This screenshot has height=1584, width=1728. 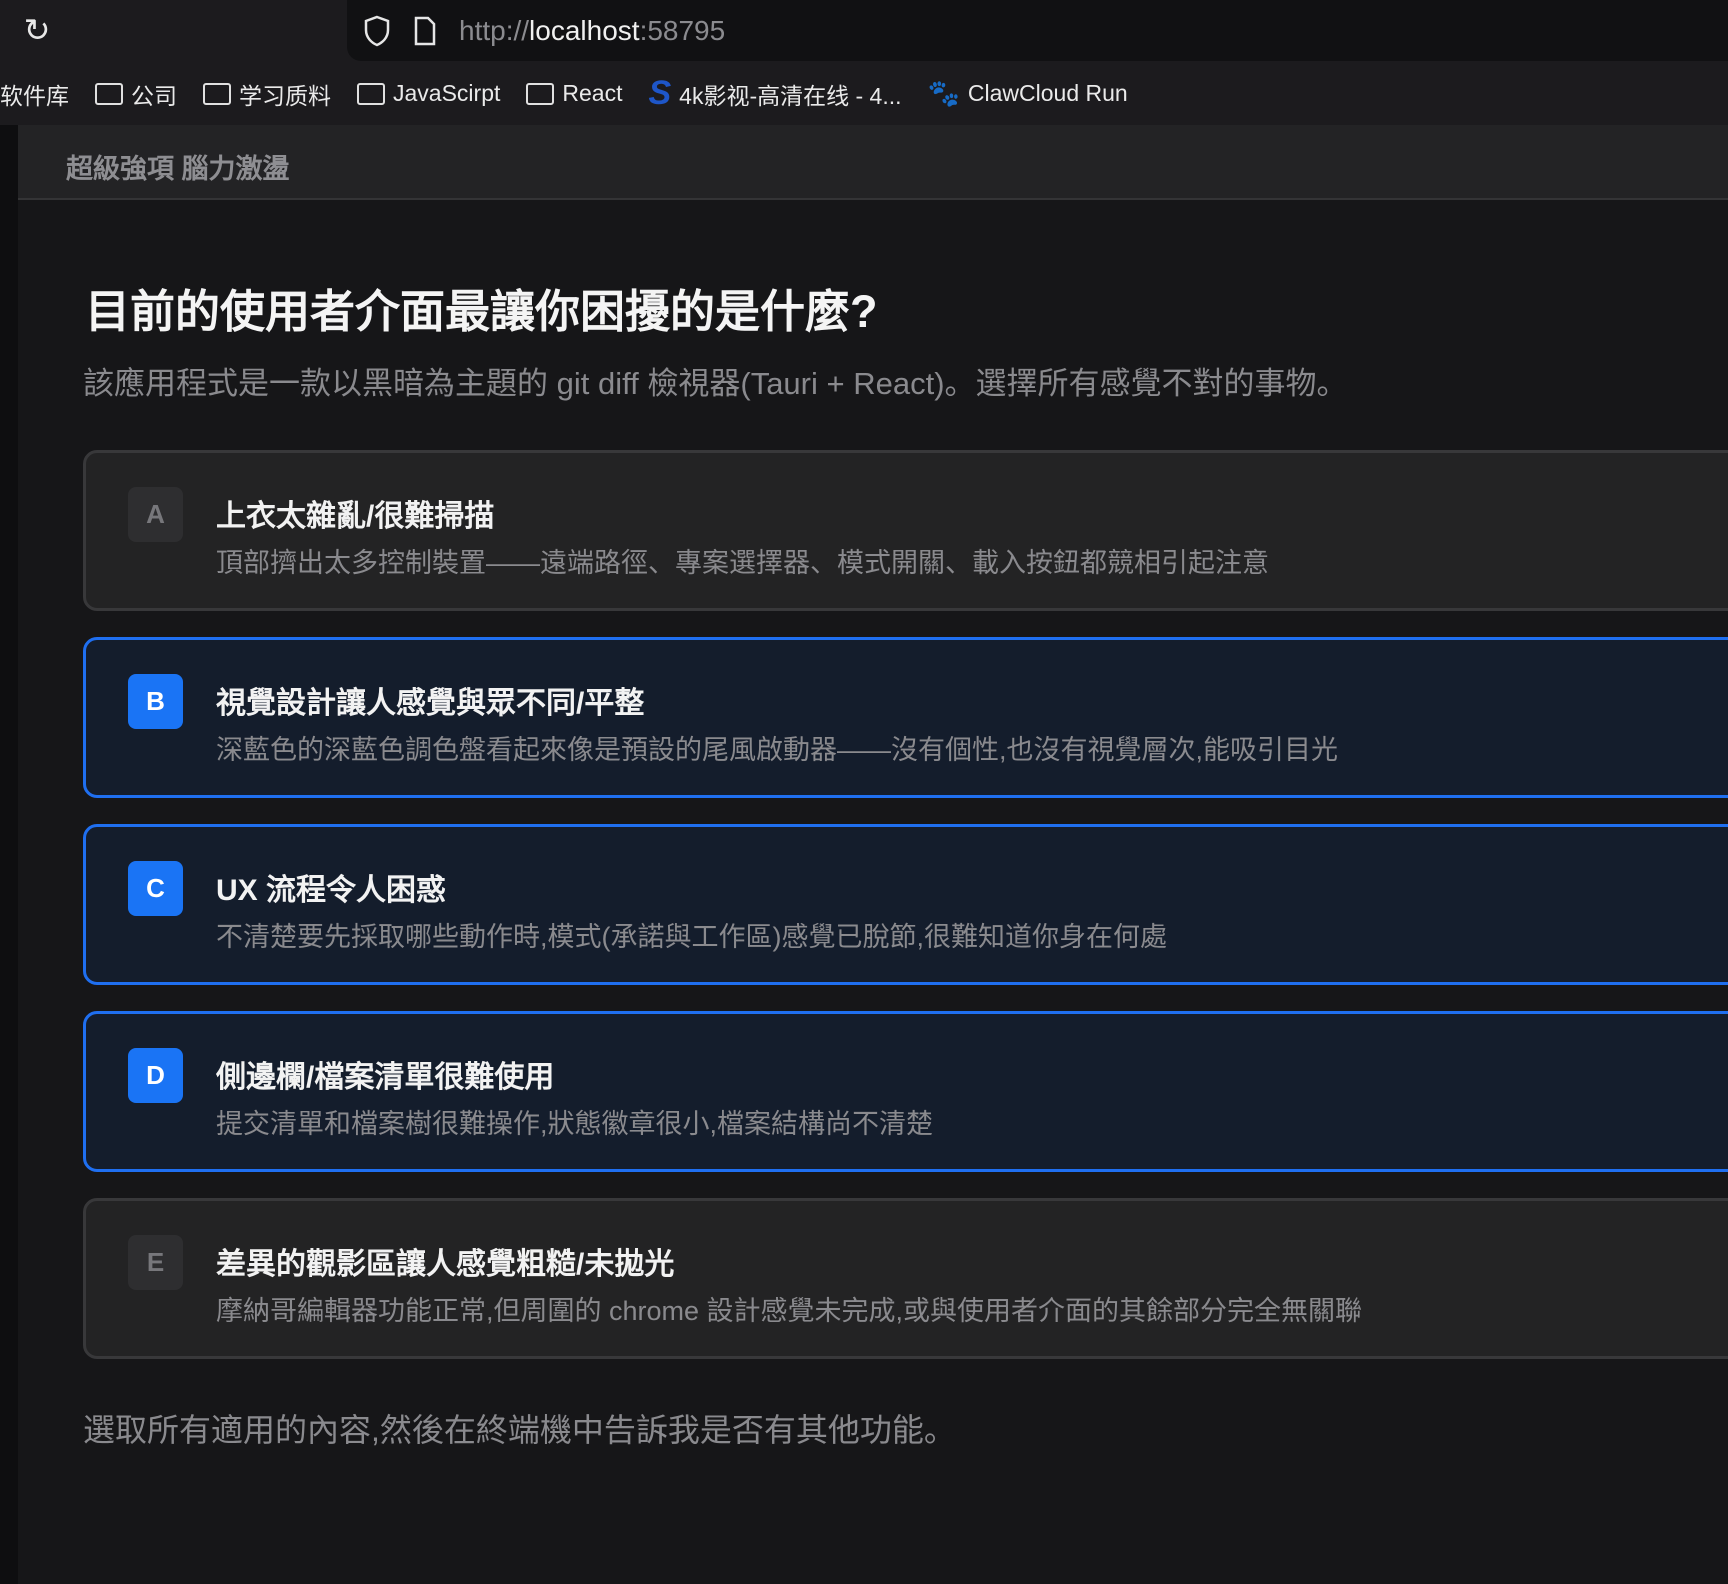 I want to click on footer-instructions: 選取所有適用的內容,然後在終端機中告訴我是否有其他功能。, so click(x=519, y=1430).